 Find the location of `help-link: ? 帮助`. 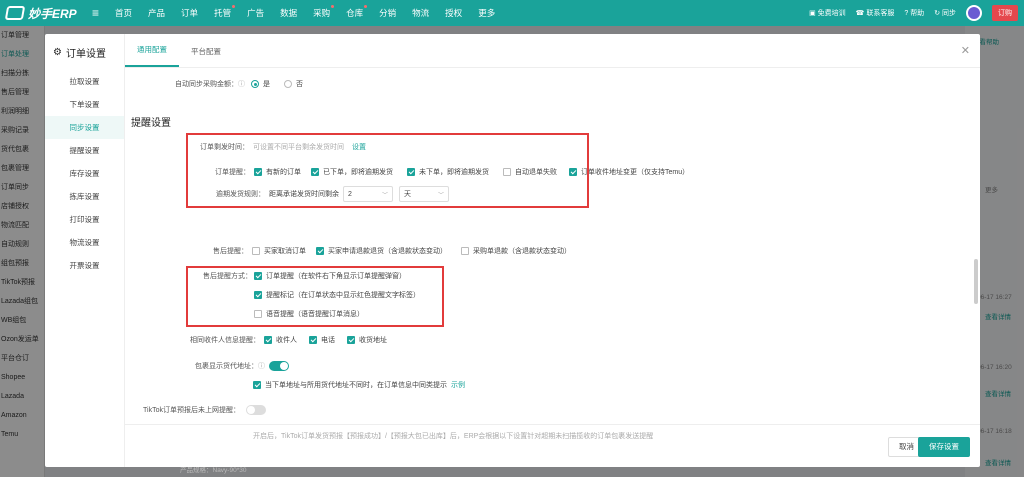

help-link: ? 帮助 is located at coordinates (914, 13).